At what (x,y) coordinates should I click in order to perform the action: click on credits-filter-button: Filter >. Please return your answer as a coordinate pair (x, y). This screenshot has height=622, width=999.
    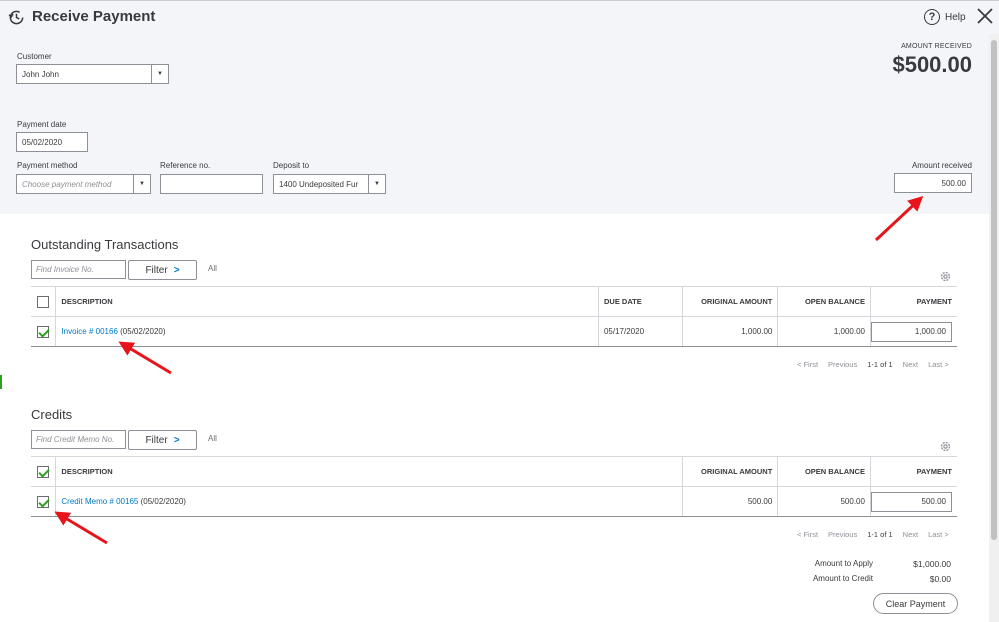
    Looking at the image, I should click on (162, 440).